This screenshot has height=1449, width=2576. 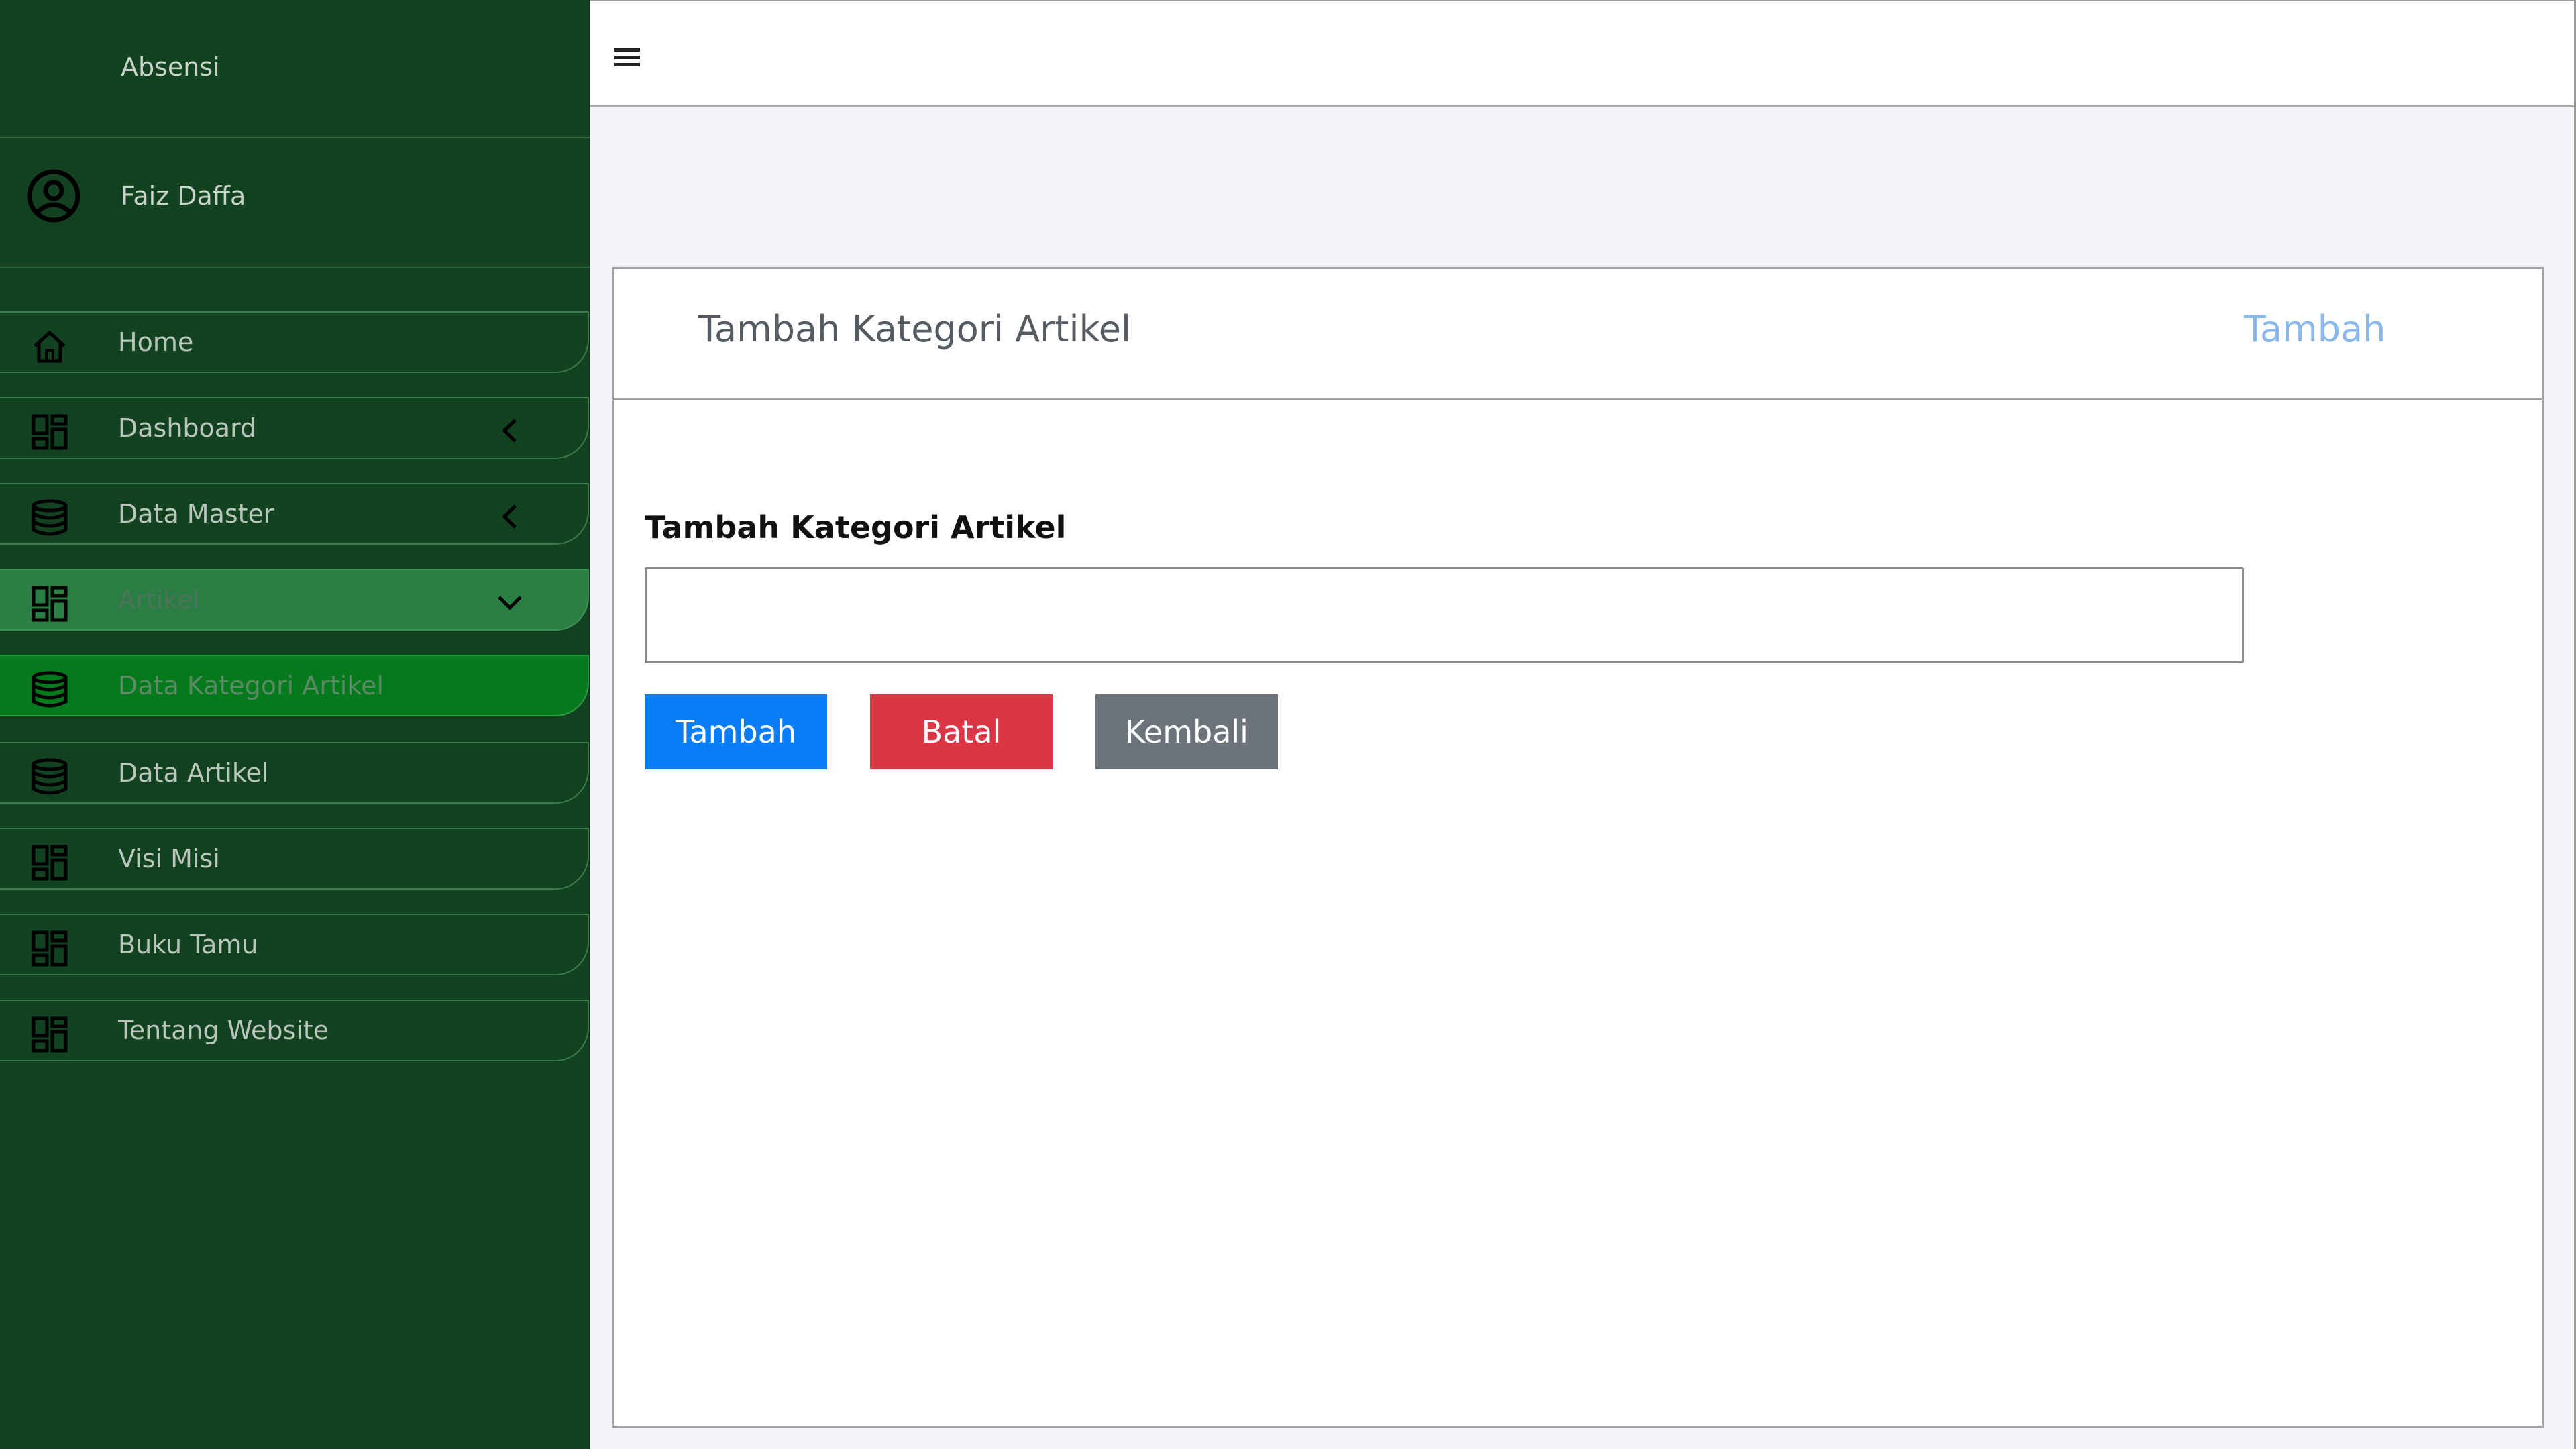 I want to click on sidebar-item-tentang-website: Tentang Website, so click(x=294, y=1030).